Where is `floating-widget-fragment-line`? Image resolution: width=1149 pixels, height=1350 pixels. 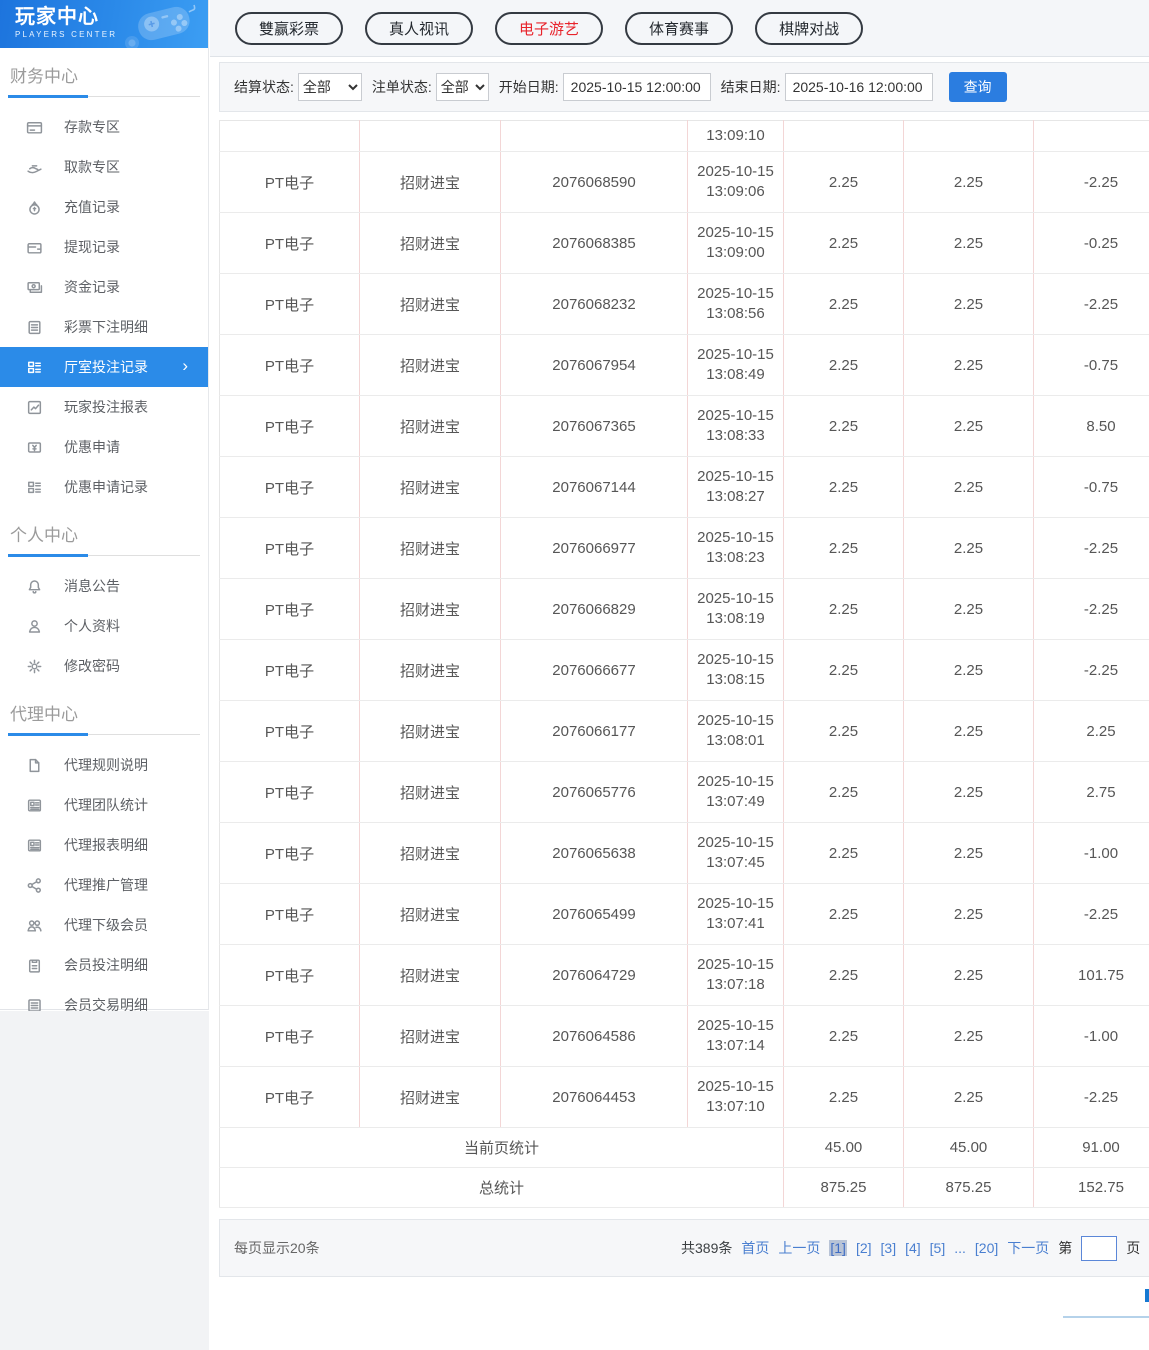
floating-widget-fragment-line is located at coordinates (1106, 1317).